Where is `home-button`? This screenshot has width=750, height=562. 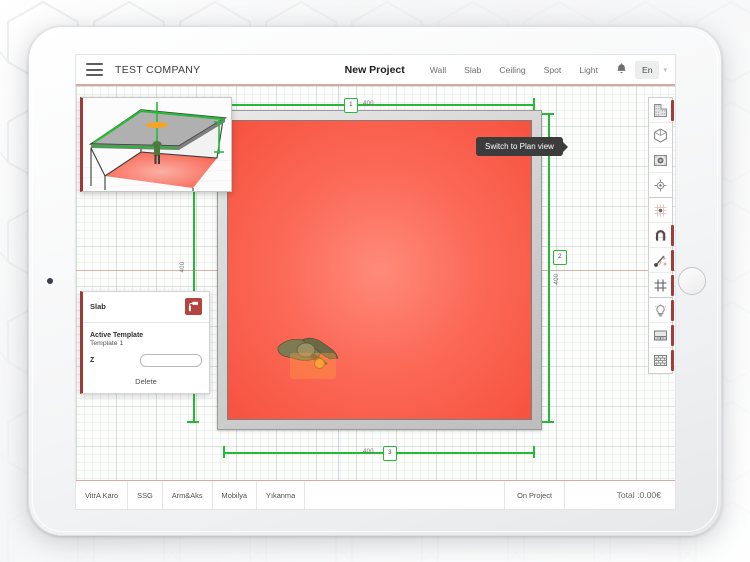 home-button is located at coordinates (692, 281).